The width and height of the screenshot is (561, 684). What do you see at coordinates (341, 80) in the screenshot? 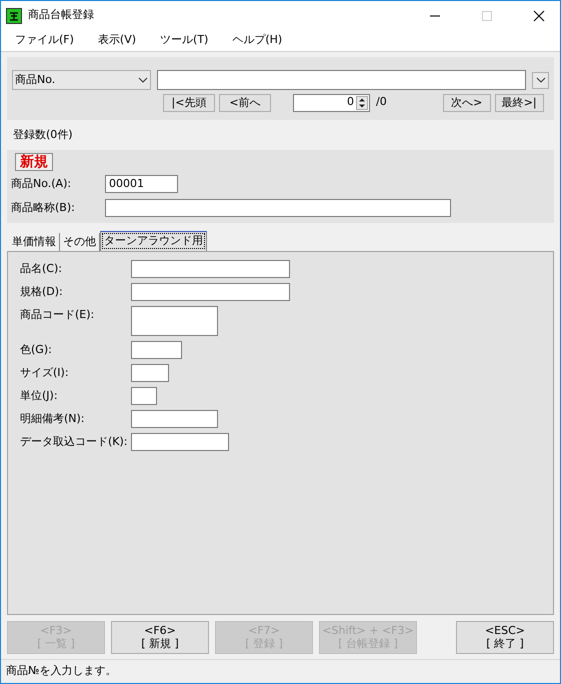
I see `search-combo-field` at bounding box center [341, 80].